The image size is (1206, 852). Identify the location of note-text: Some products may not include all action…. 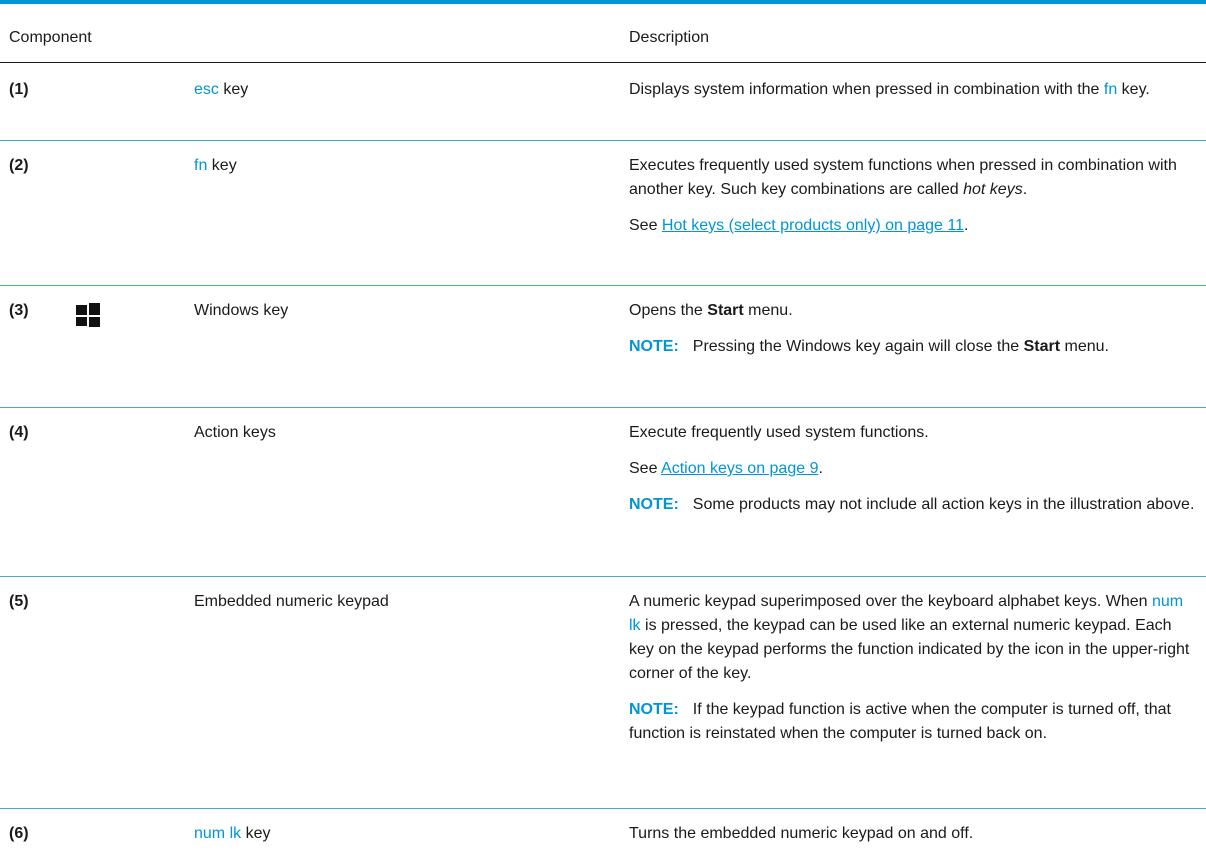
(943, 504).